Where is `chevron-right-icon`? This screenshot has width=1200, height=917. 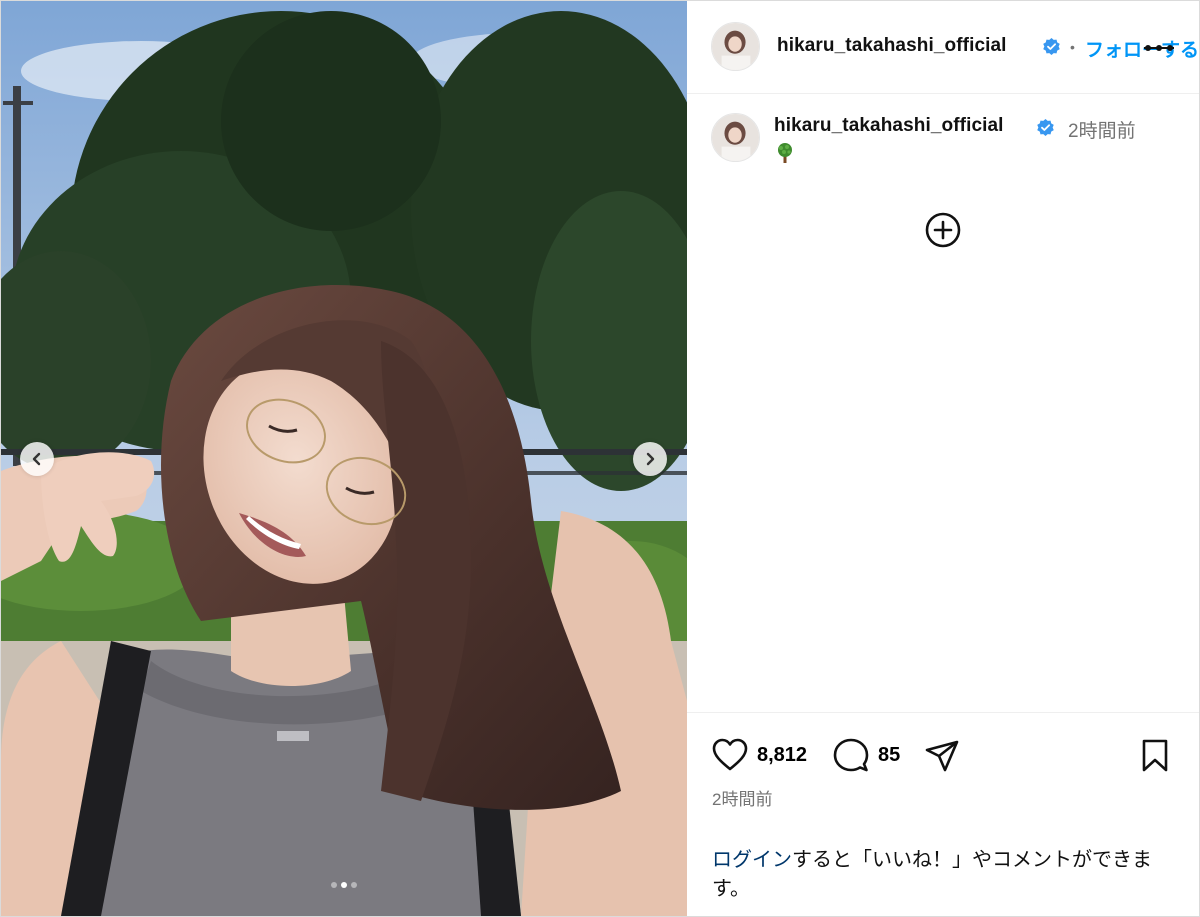
chevron-right-icon is located at coordinates (650, 459).